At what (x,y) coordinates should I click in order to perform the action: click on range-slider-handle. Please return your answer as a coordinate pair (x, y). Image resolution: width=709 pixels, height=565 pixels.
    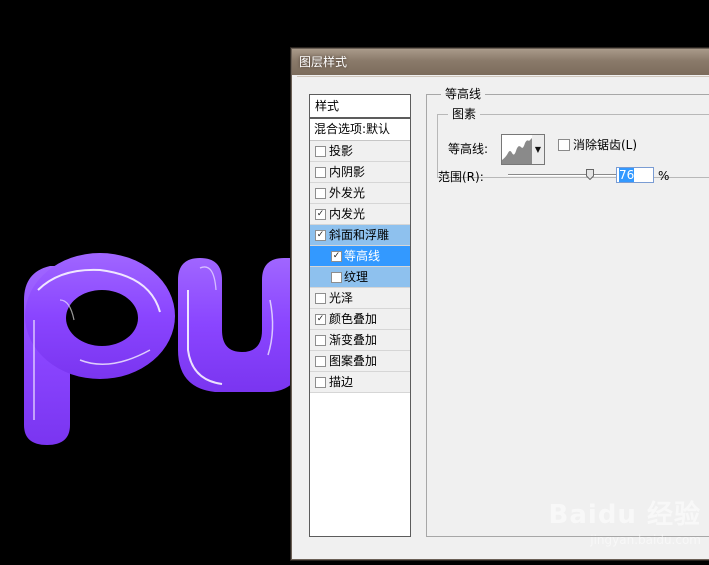
    Looking at the image, I should click on (590, 174).